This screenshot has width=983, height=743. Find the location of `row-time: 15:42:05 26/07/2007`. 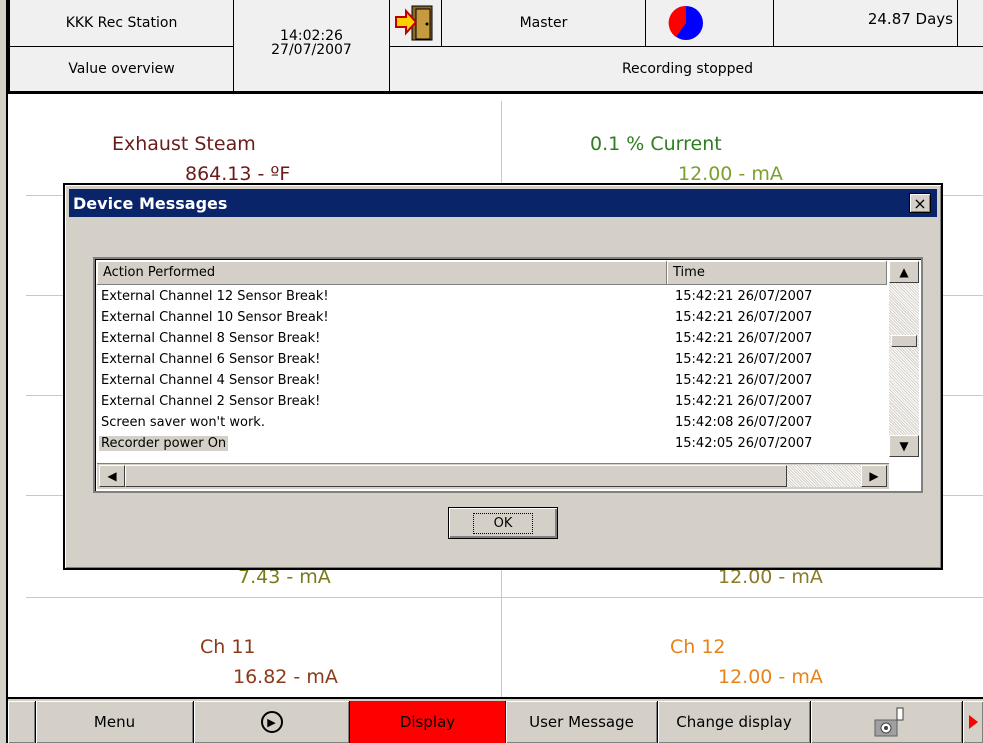

row-time: 15:42:05 26/07/2007 is located at coordinates (744, 443).